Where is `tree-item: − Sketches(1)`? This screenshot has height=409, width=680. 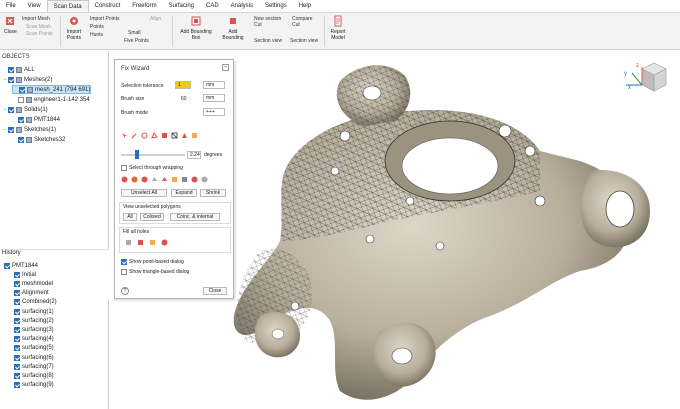 tree-item: − Sketches(1) is located at coordinates (29, 129).